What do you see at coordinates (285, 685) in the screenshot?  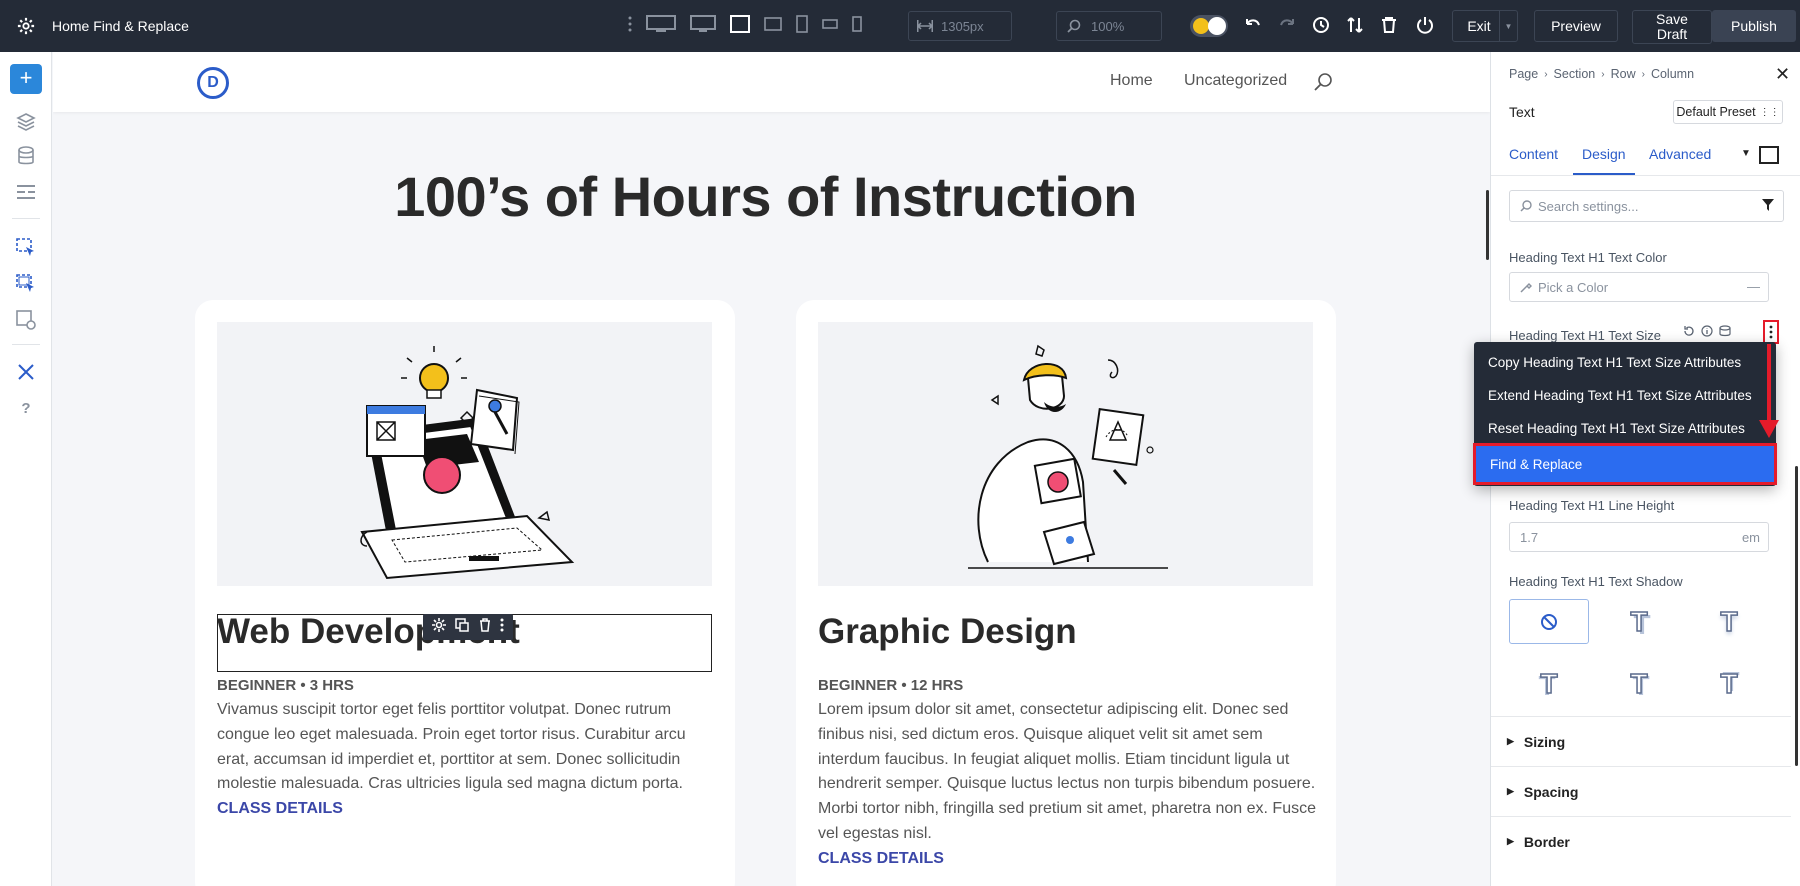 I see `card-meta: BEGINNER • 3 HRS` at bounding box center [285, 685].